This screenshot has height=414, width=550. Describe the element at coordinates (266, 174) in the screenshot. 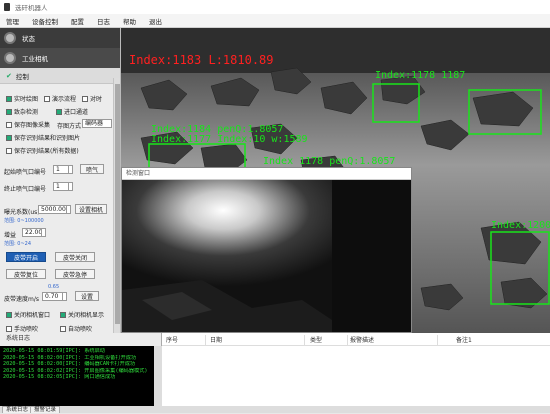

I see `popup-title: 检测窗口` at that location.